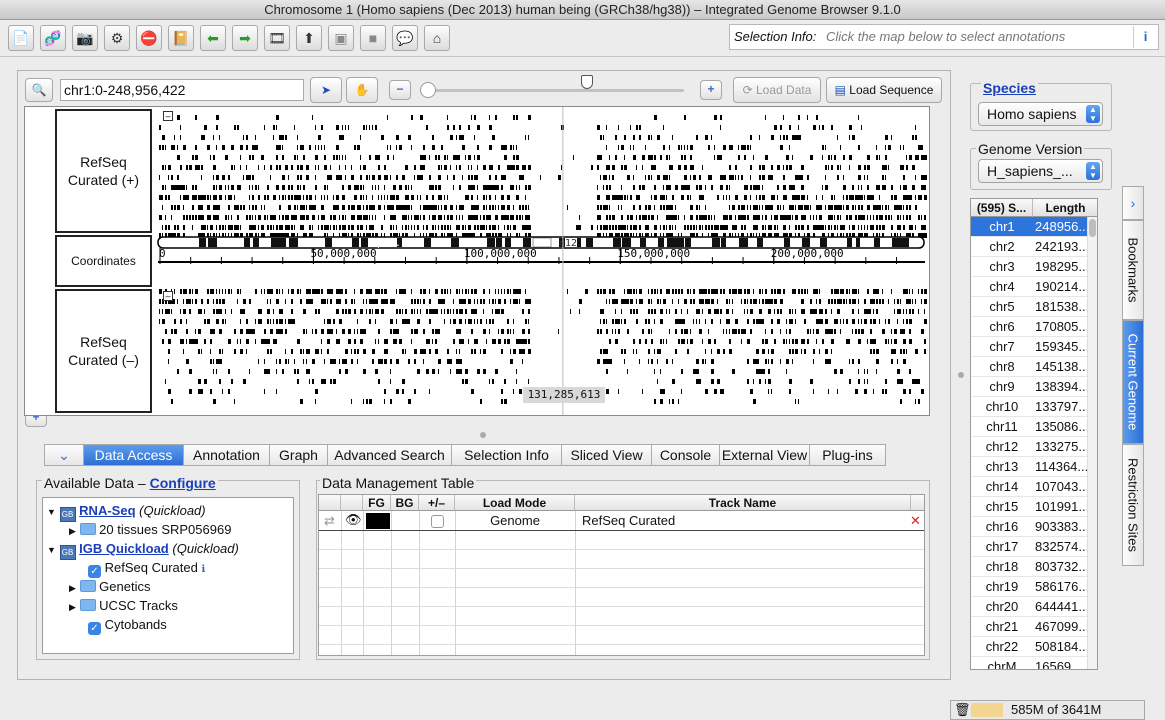 This screenshot has height=720, width=1165. Describe the element at coordinates (1133, 505) in the screenshot. I see `tab-restriction-sites: Restriction Sites` at that location.